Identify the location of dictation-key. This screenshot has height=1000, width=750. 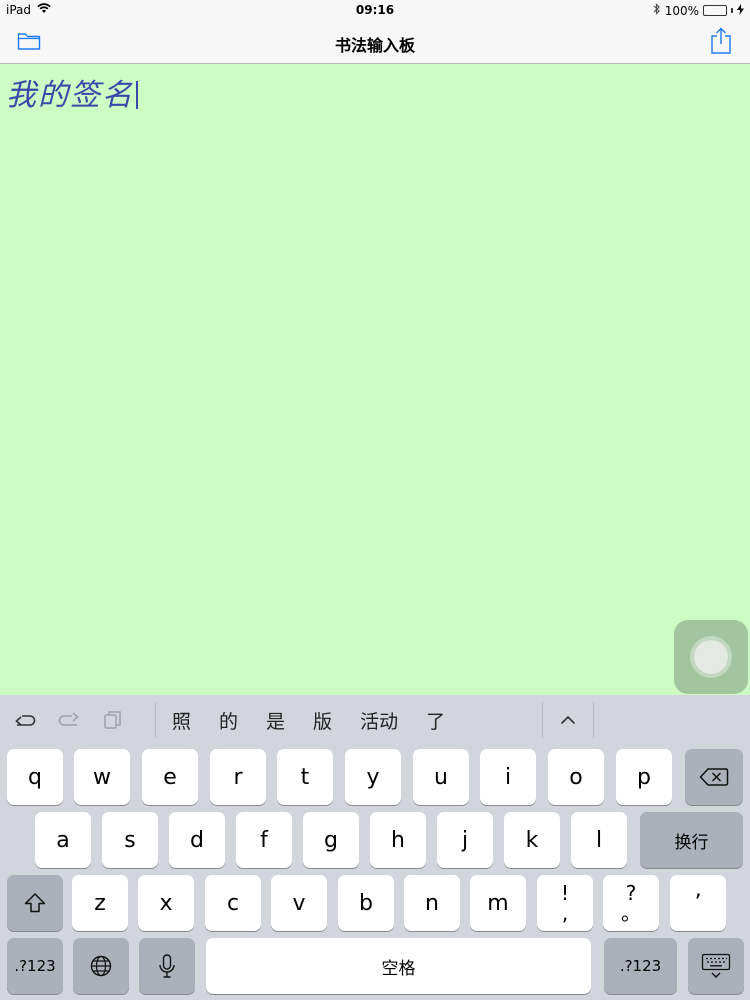
(167, 966).